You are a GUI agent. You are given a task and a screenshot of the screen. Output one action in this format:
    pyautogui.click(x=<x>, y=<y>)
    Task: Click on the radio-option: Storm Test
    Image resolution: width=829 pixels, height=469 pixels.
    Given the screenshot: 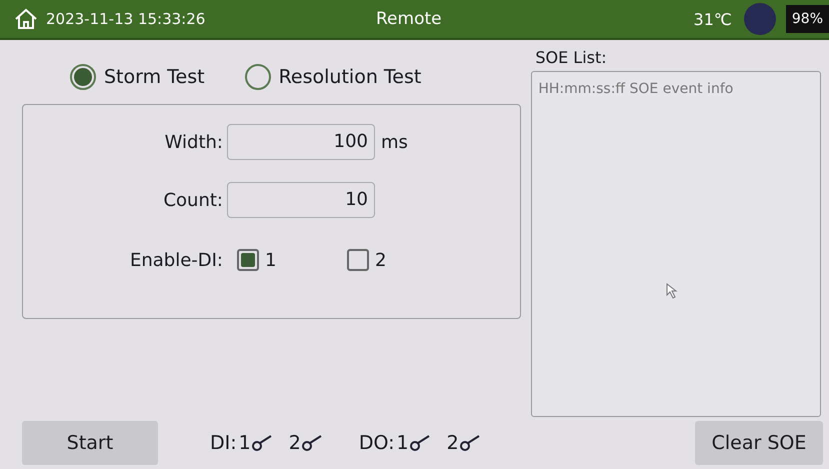 What is the action you would take?
    pyautogui.click(x=137, y=77)
    